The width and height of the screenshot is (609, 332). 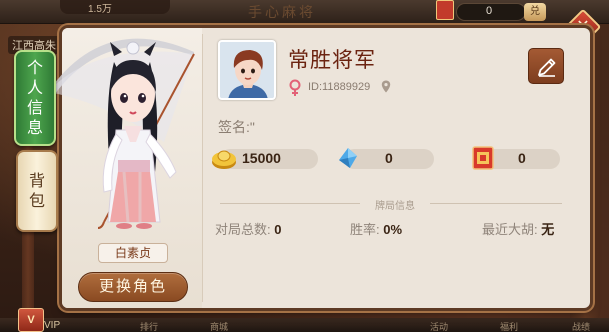 I want to click on tab-label-char: 个, so click(x=34, y=67).